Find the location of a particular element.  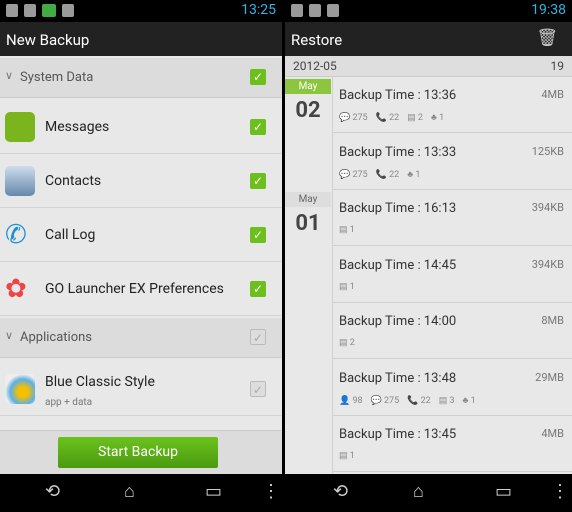

image-icon is located at coordinates (68, 10).